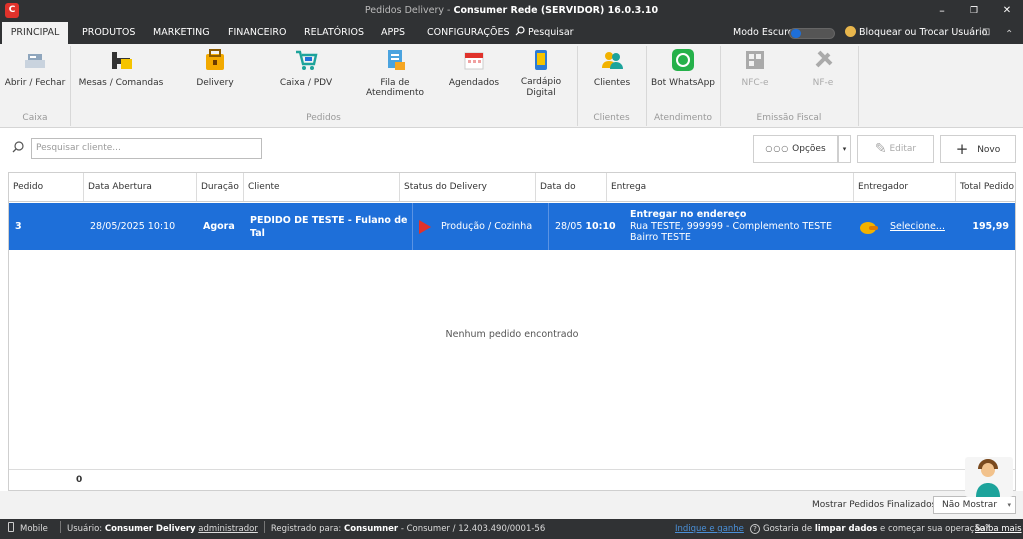 The image size is (1023, 539). What do you see at coordinates (869, 227) in the screenshot?
I see `courier-helmet-icon` at bounding box center [869, 227].